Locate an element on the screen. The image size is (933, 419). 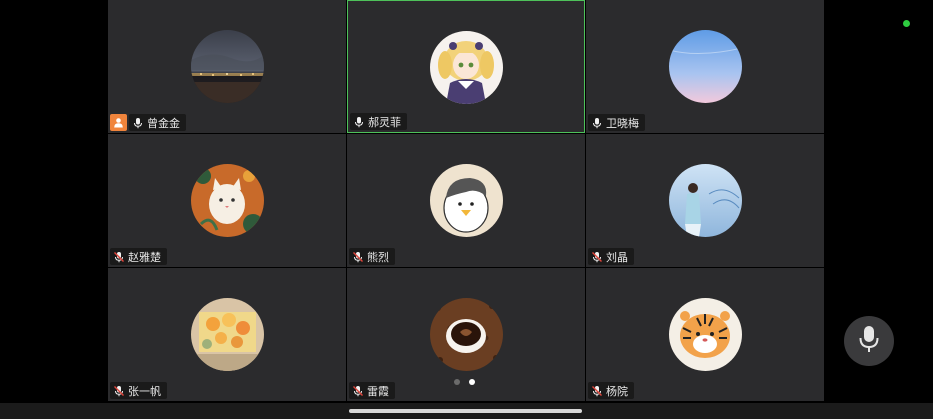
participant-name: 赵雅楚 is located at coordinates (144, 257).